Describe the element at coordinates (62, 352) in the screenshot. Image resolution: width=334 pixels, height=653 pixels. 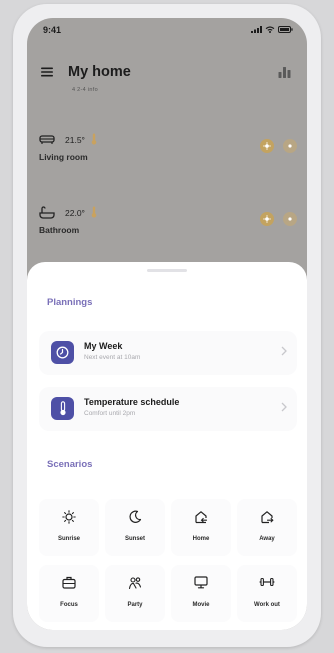
I see `clock-icon` at that location.